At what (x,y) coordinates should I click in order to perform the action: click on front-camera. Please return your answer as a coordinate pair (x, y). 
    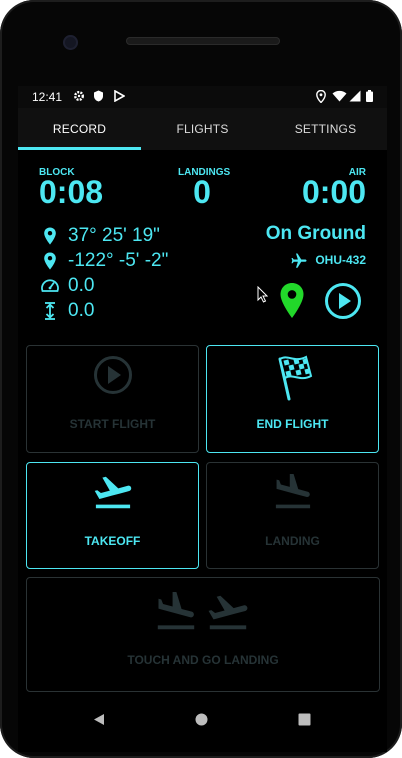
    Looking at the image, I should click on (70, 42).